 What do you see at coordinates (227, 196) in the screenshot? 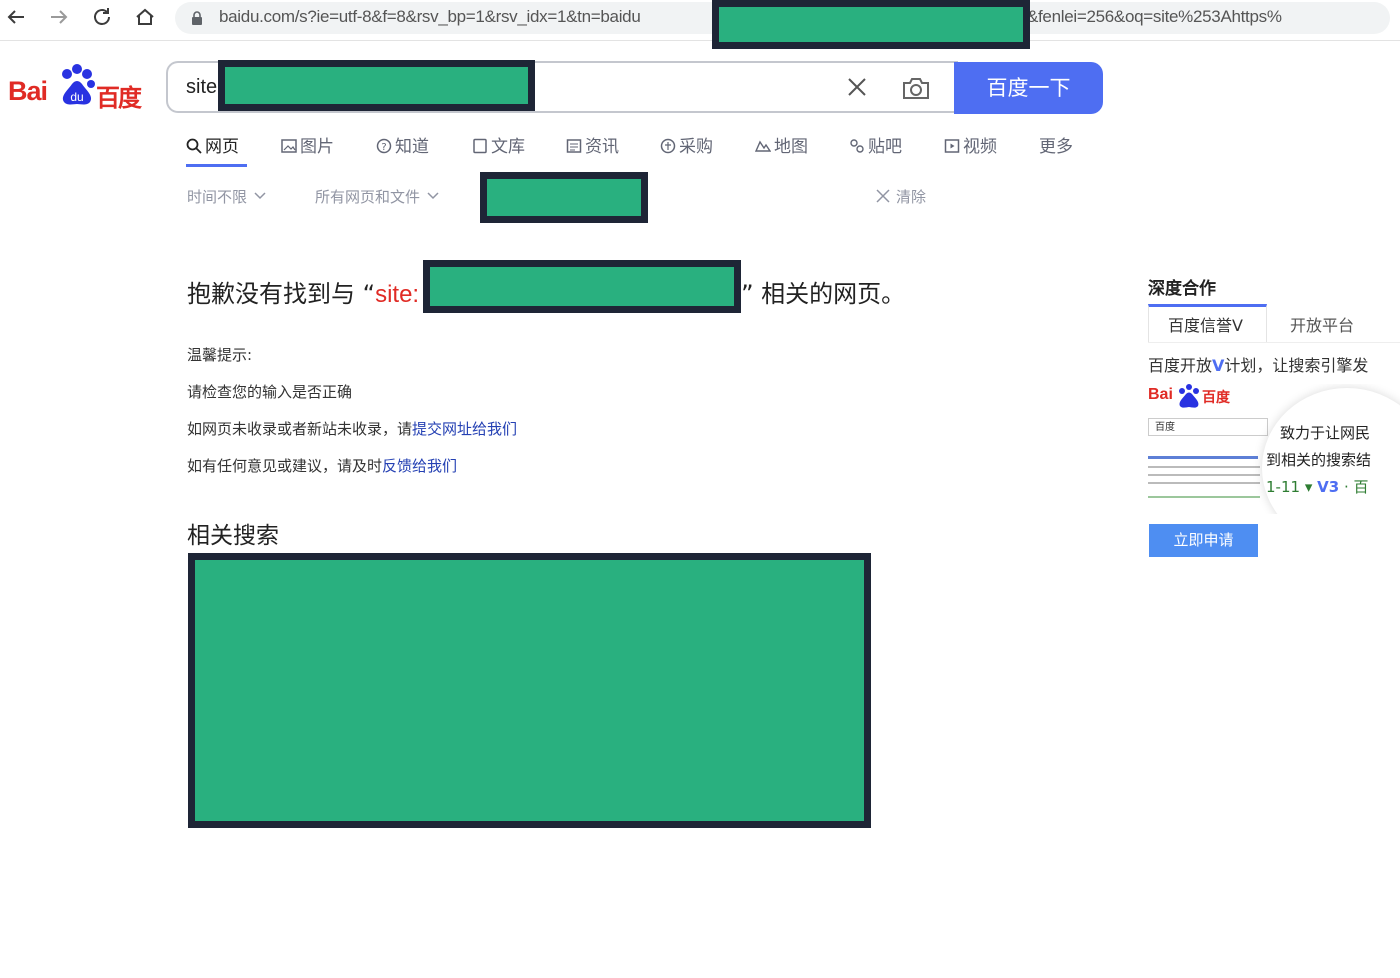
I see `time-filter: 时间不限` at bounding box center [227, 196].